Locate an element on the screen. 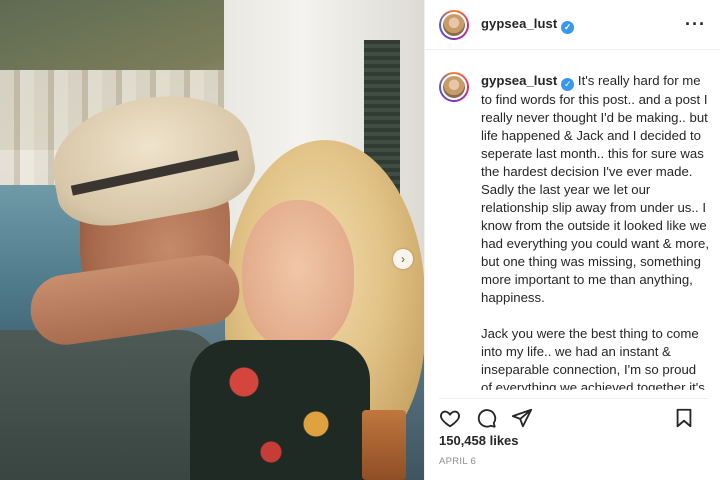  caption-avatar is located at coordinates (454, 87).